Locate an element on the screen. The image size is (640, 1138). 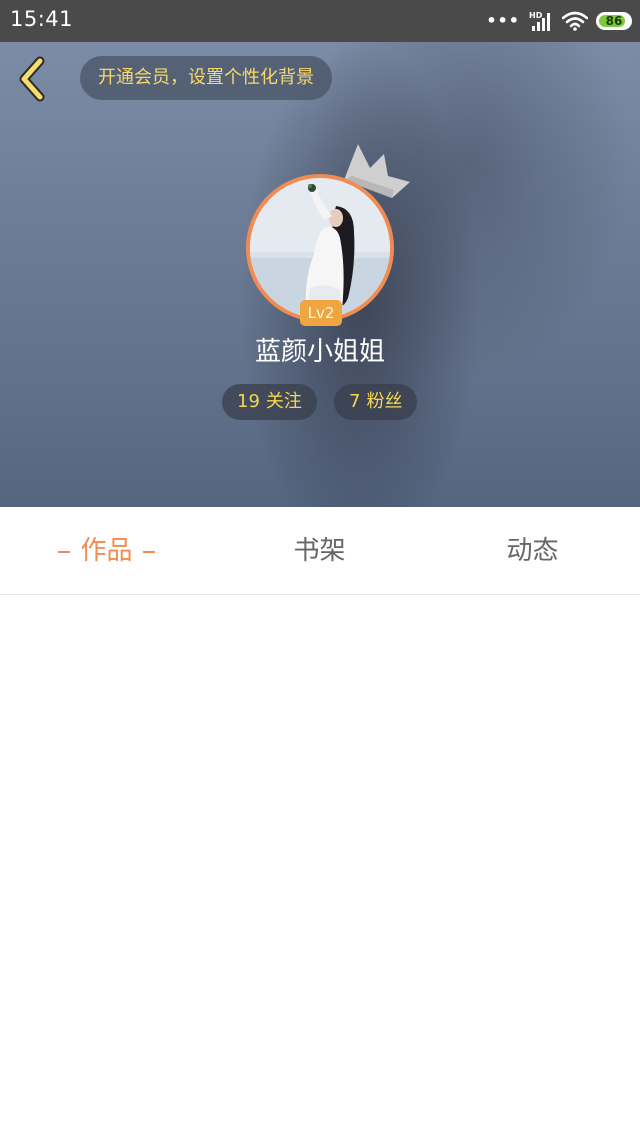
battery-level: 86 is located at coordinates (614, 21).